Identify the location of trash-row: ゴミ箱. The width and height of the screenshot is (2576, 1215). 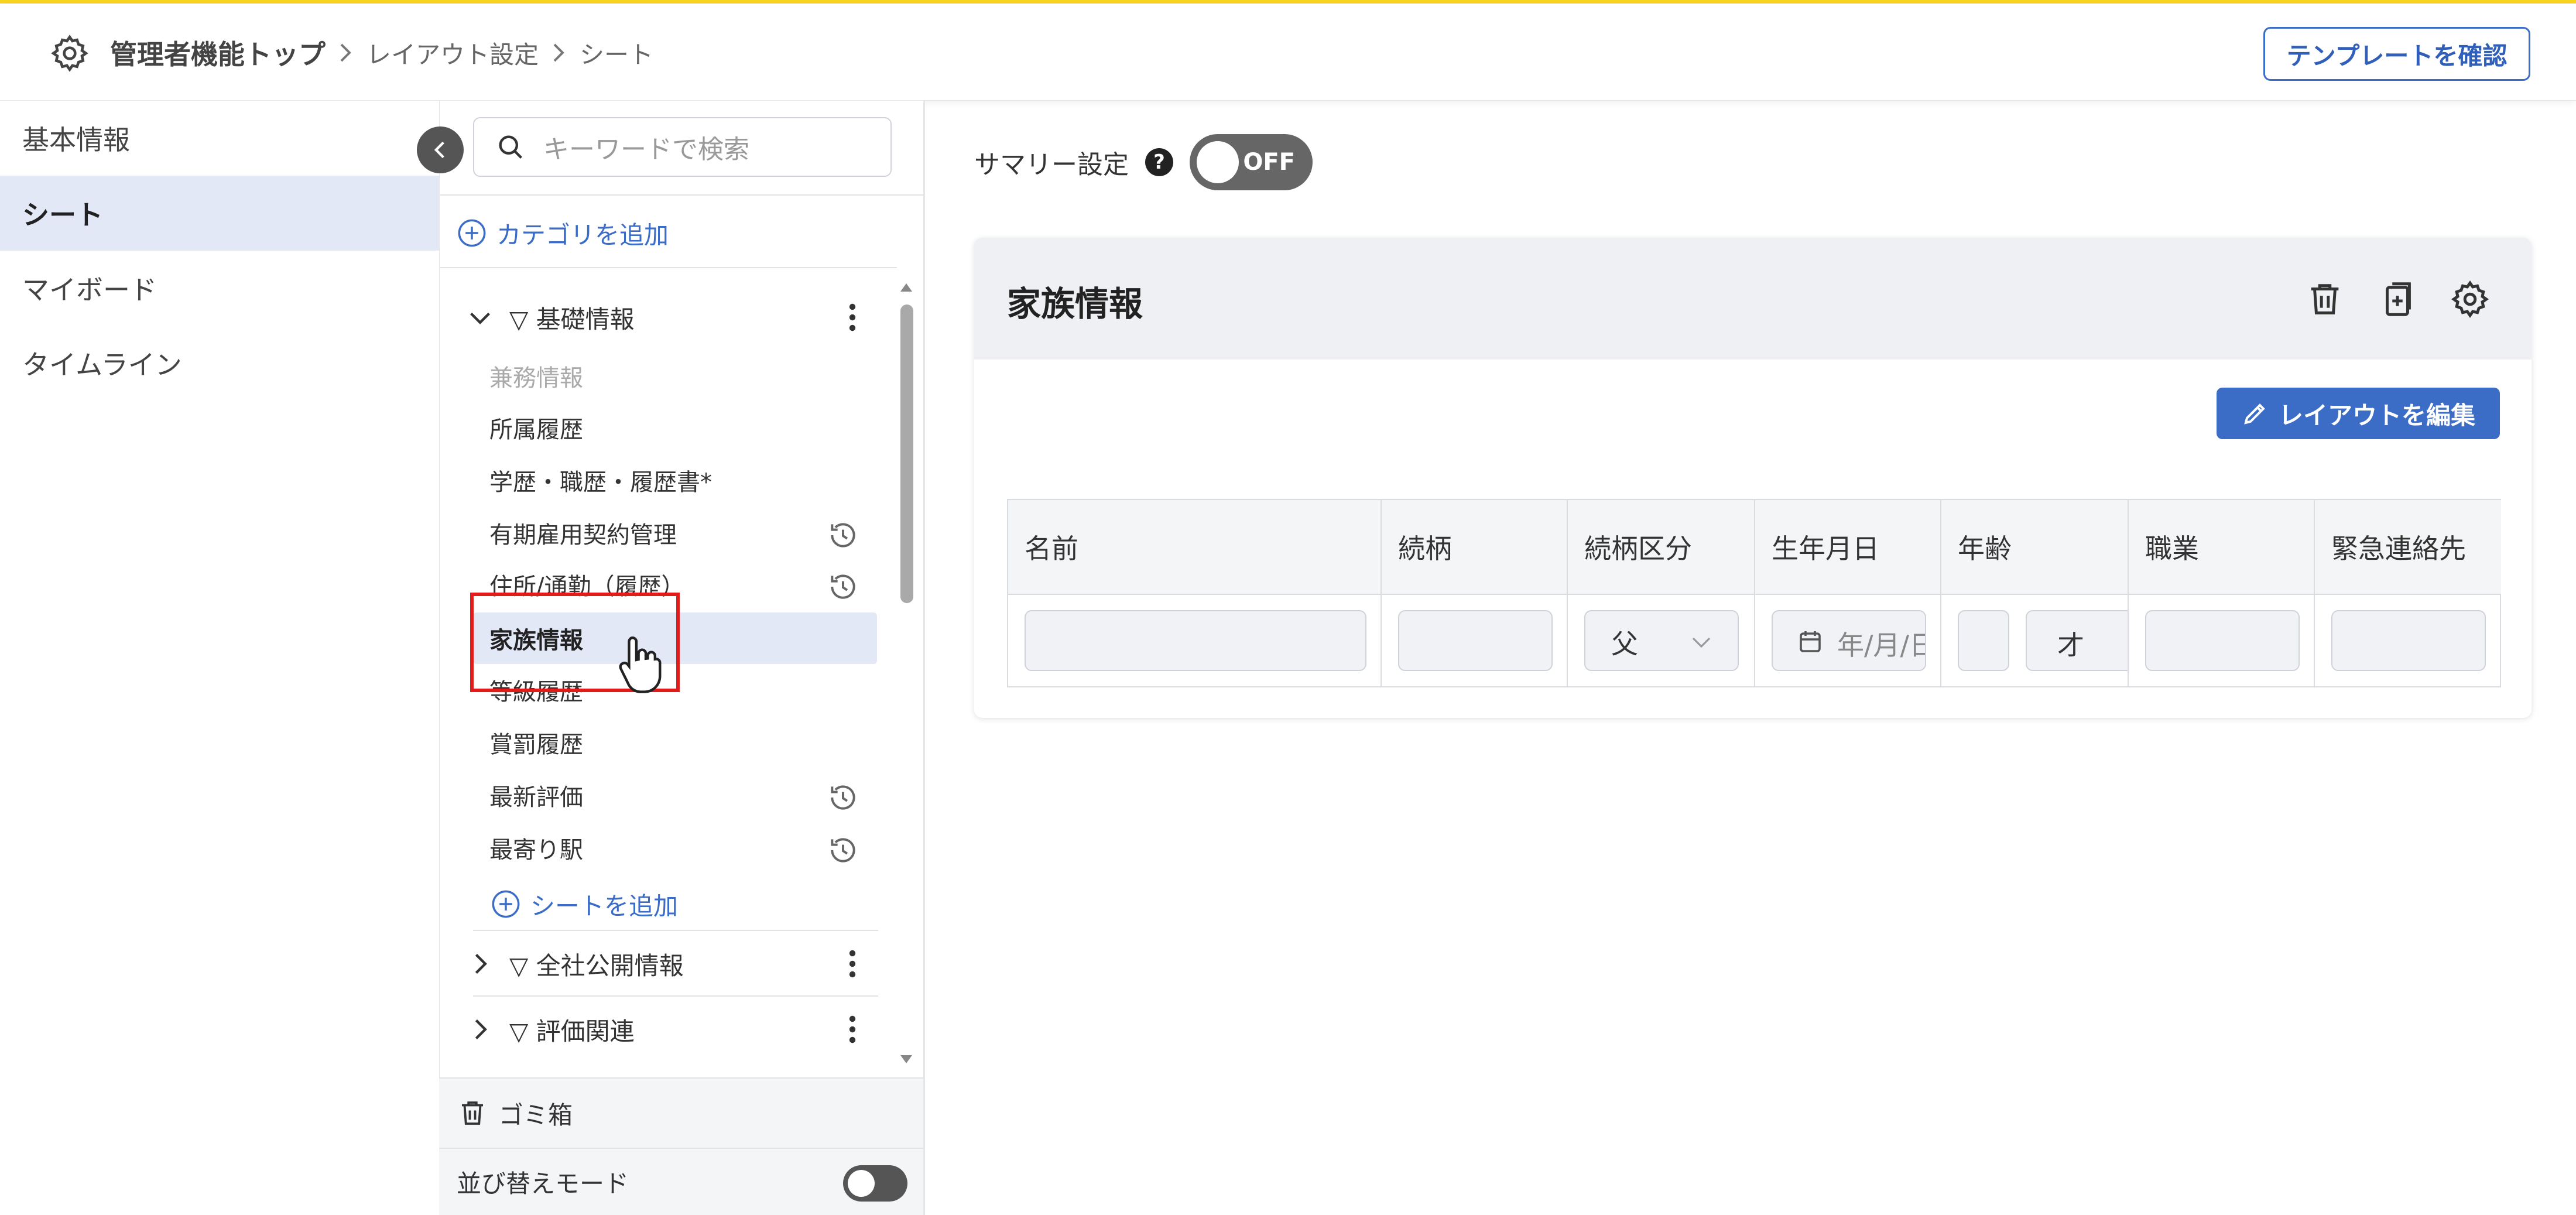
(681, 1112).